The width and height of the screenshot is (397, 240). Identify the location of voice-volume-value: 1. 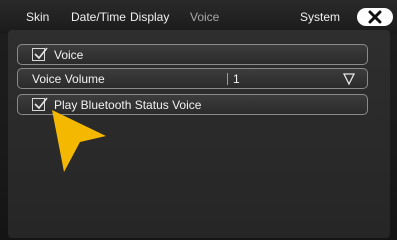
(236, 79).